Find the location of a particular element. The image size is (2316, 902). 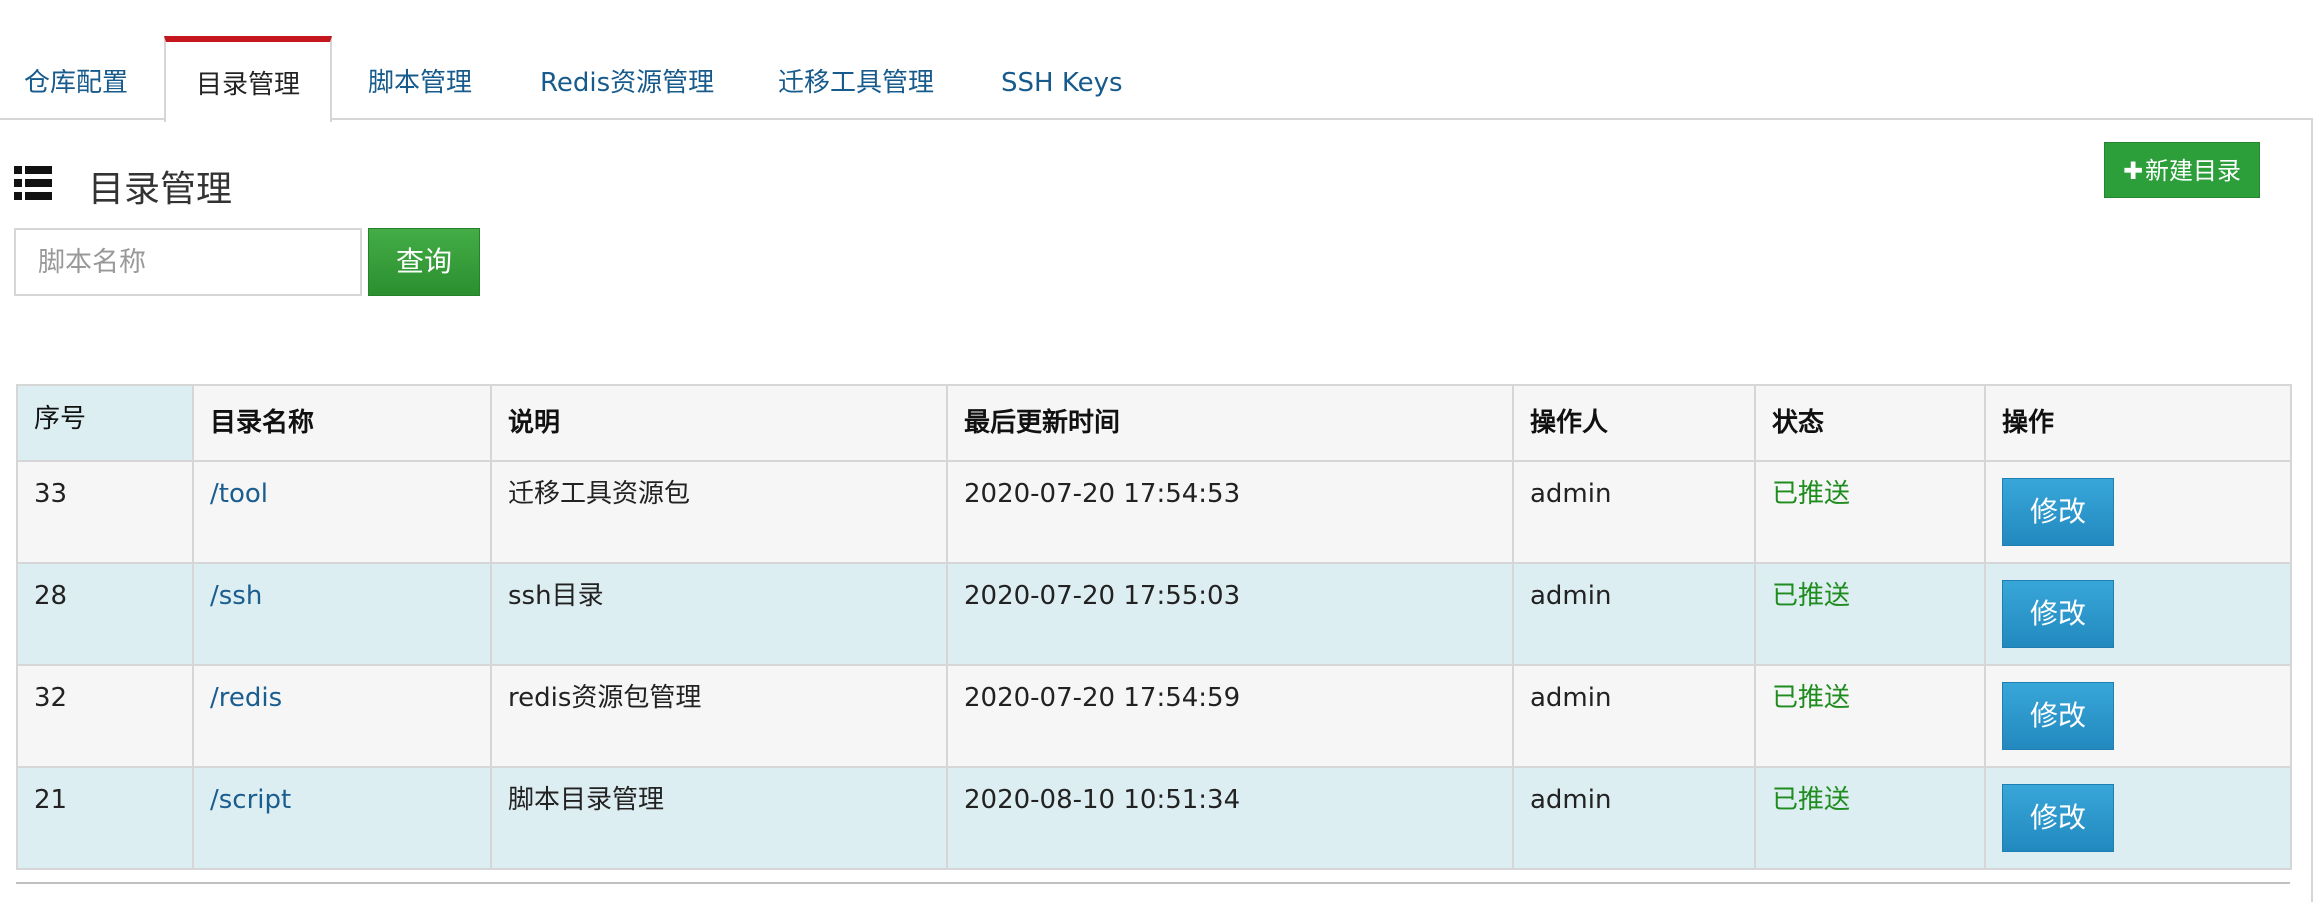

tab-ssh-keys: SSH Keys is located at coordinates (1062, 78).